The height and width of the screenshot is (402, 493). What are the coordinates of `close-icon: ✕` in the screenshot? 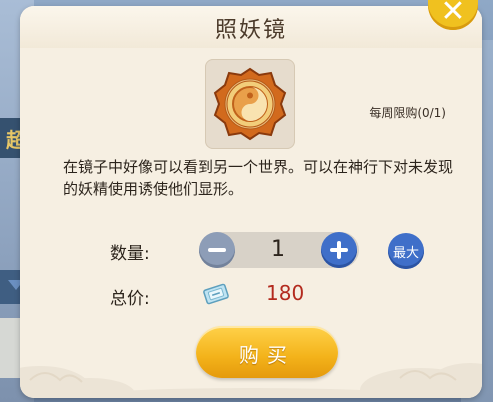 It's located at (453, 14).